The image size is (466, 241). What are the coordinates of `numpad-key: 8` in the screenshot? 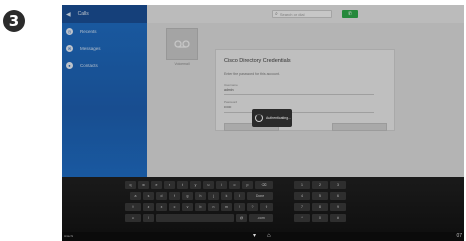 It's located at (320, 207).